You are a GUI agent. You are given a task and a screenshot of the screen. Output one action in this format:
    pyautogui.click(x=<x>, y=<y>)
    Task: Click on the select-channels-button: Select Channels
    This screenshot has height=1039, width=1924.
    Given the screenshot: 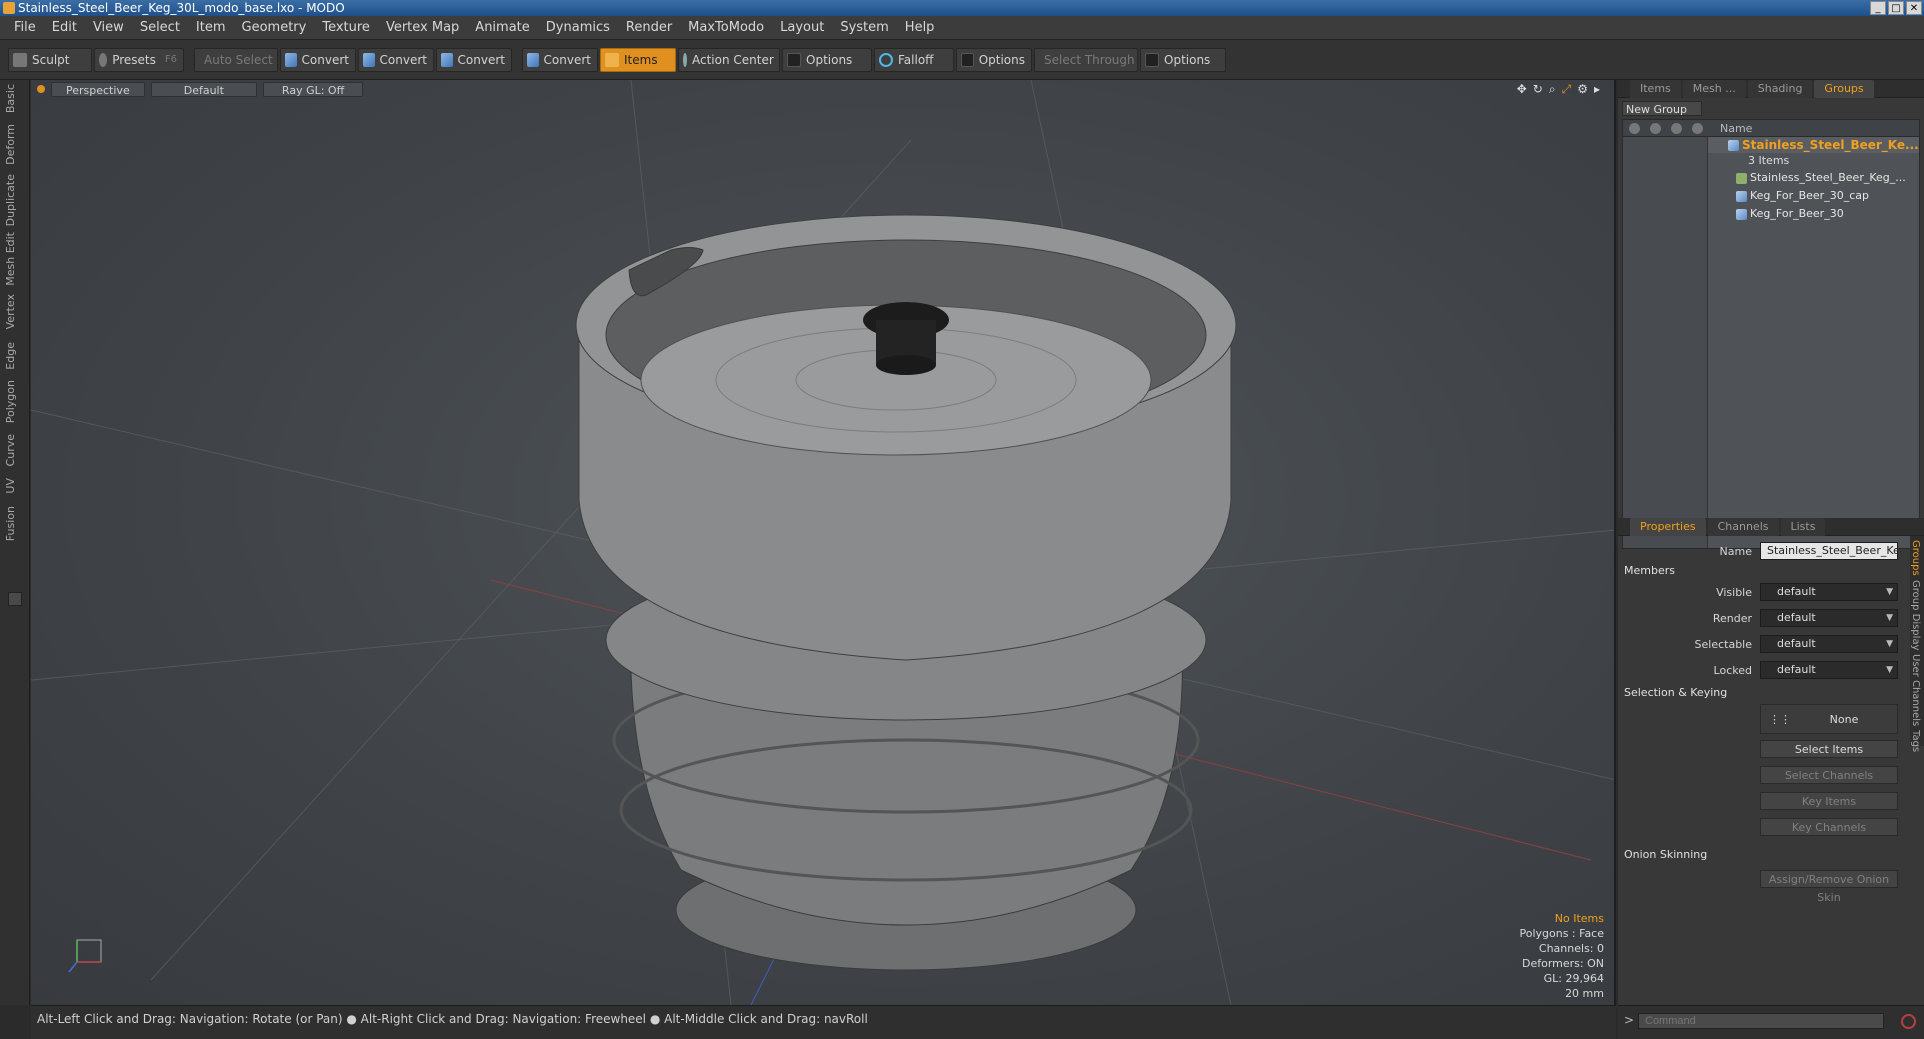 What is the action you would take?
    pyautogui.click(x=1829, y=775)
    